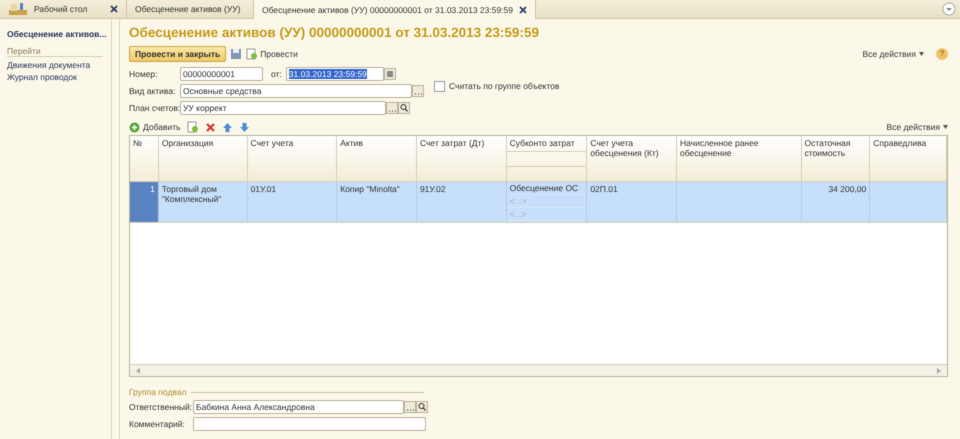  What do you see at coordinates (739, 158) in the screenshot?
I see `column-header: Начисленное ранее обесценение` at bounding box center [739, 158].